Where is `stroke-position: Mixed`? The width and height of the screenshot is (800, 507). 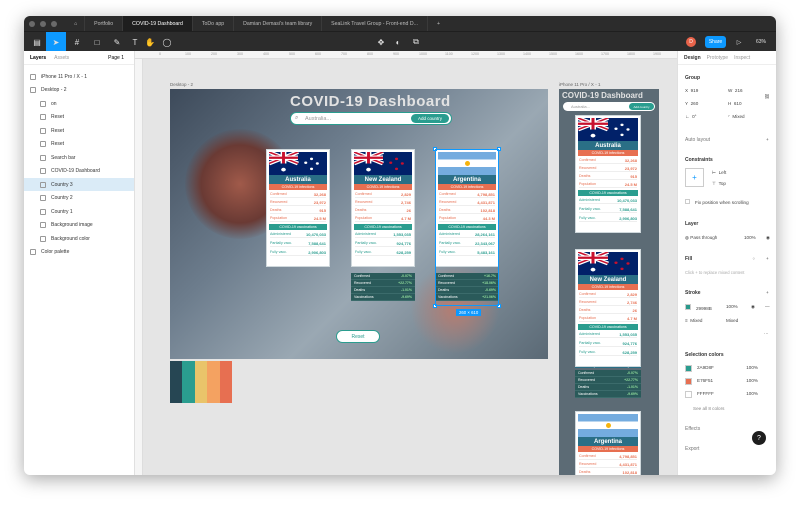
stroke-position: Mixed is located at coordinates (732, 320).